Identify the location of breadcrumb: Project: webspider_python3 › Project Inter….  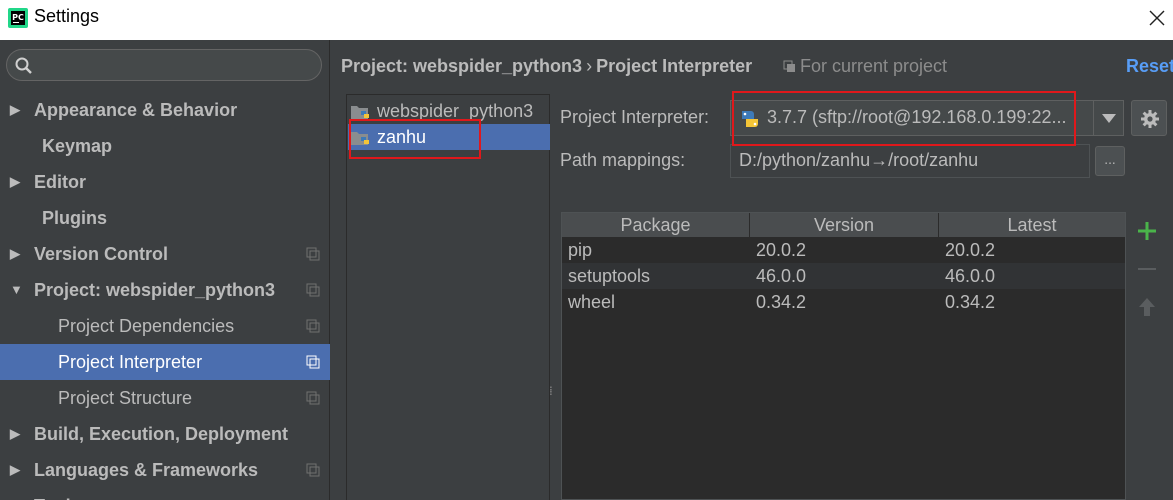
(546, 66).